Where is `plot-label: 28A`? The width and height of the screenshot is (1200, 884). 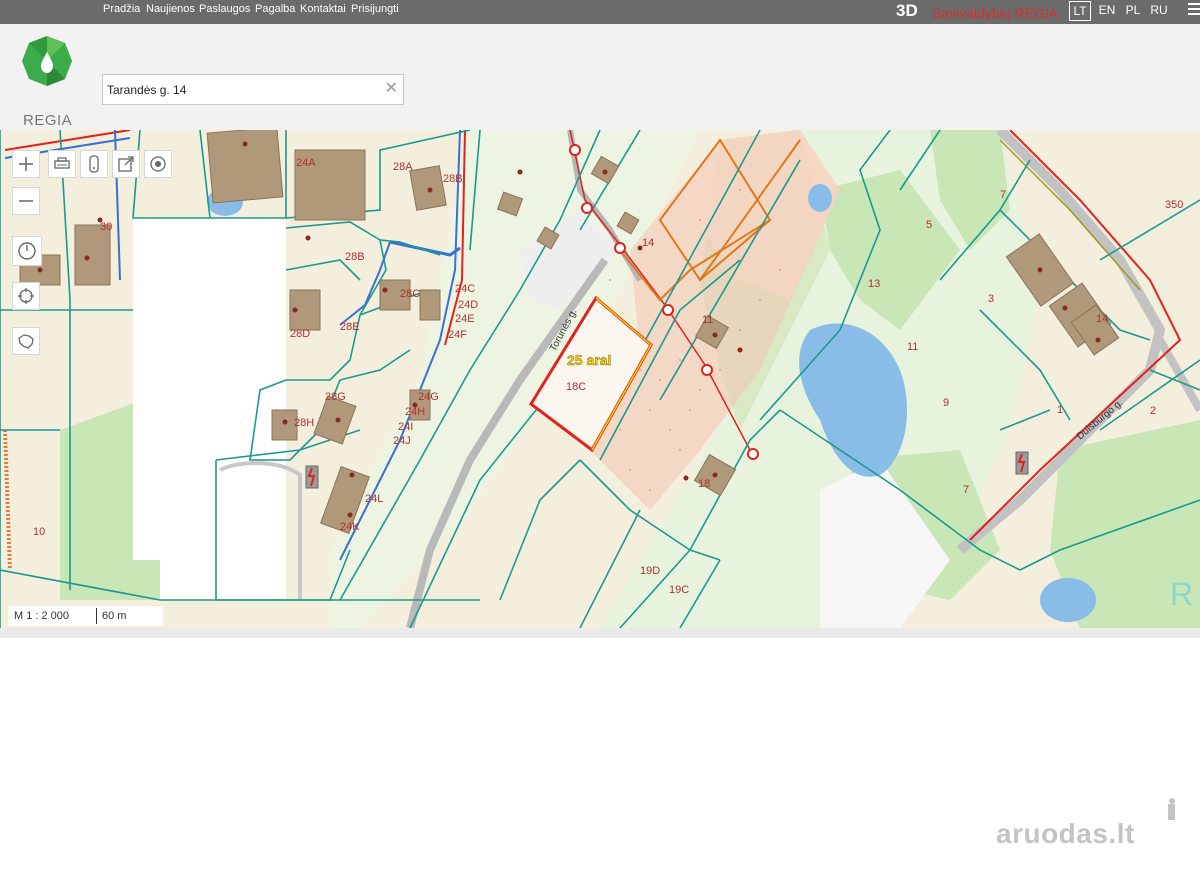 plot-label: 28A is located at coordinates (403, 167).